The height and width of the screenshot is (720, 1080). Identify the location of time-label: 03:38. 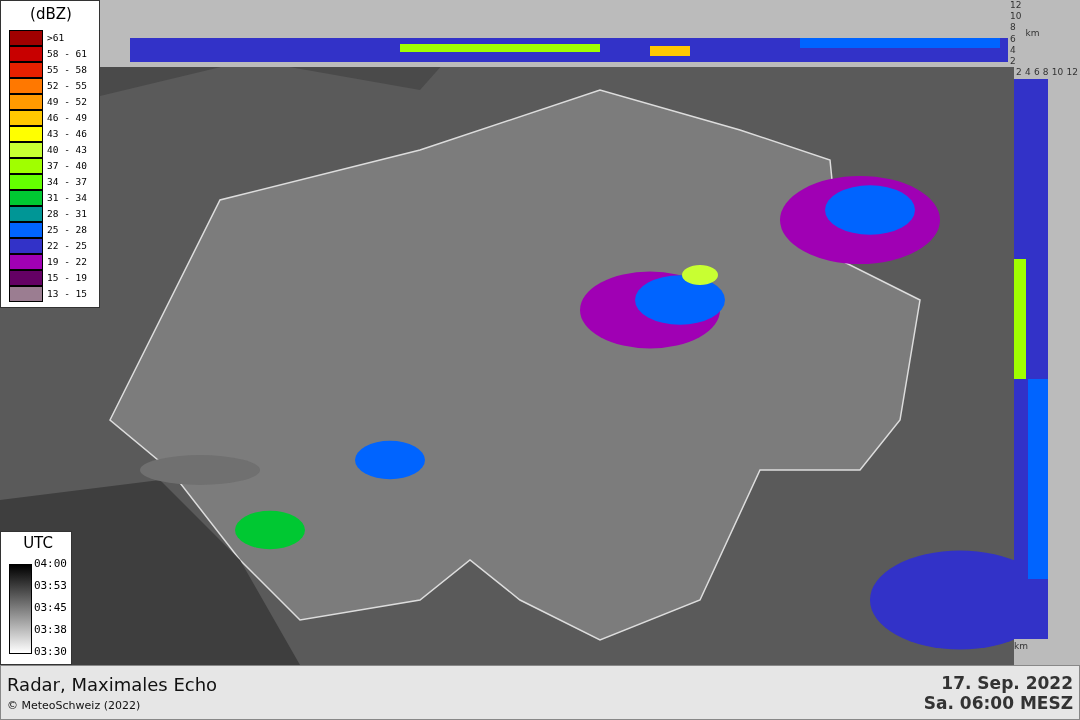
(50, 630).